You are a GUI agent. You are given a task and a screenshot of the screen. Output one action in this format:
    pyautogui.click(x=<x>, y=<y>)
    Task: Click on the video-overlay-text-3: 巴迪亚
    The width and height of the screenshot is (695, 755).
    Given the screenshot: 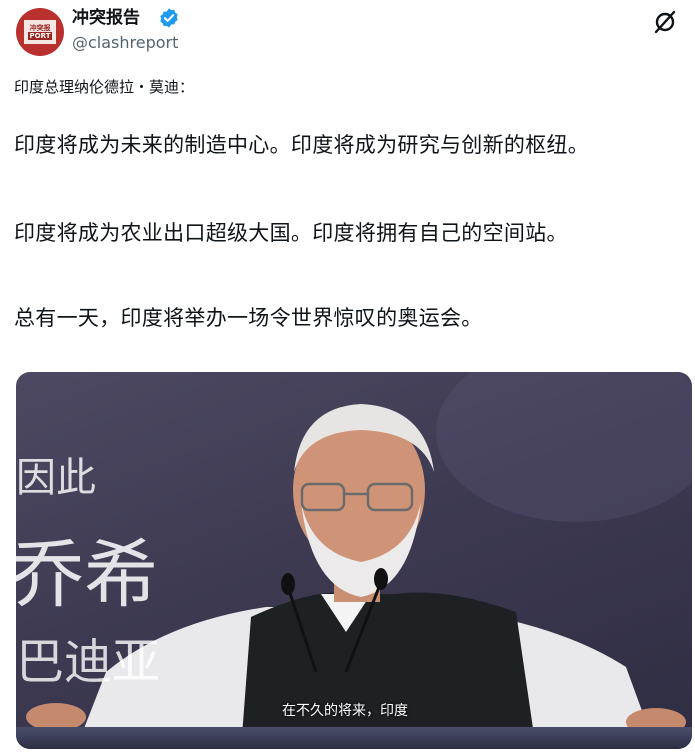 What is the action you would take?
    pyautogui.click(x=88, y=662)
    